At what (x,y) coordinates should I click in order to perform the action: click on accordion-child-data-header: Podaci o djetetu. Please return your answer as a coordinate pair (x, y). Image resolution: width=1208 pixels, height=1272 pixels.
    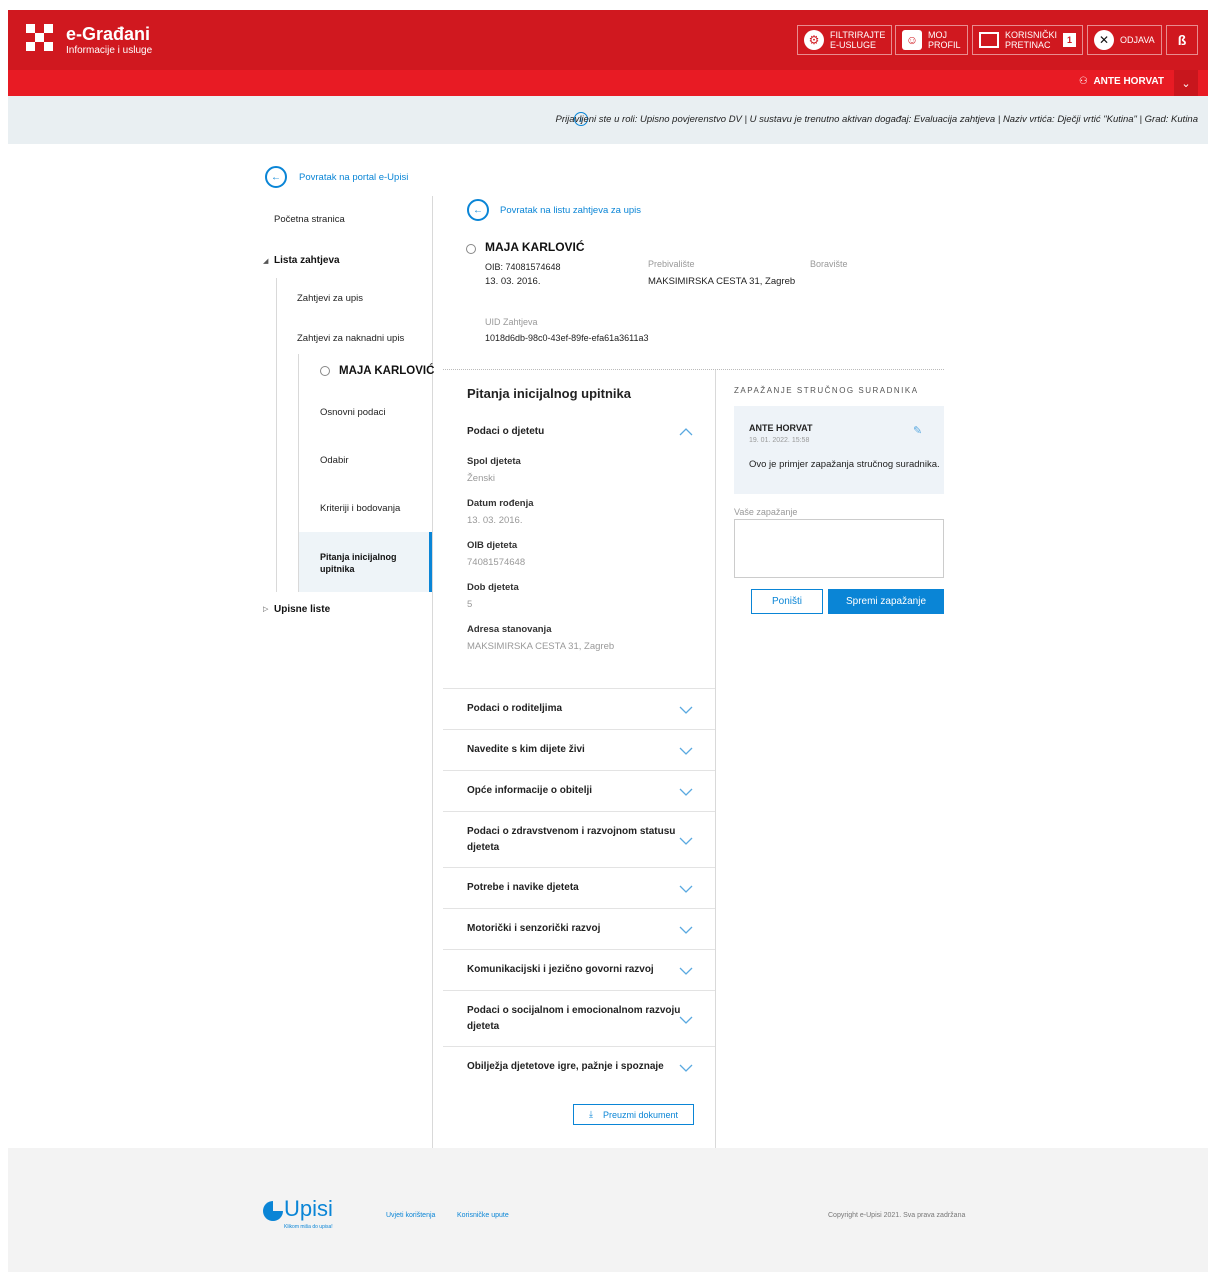
    Looking at the image, I should click on (505, 432).